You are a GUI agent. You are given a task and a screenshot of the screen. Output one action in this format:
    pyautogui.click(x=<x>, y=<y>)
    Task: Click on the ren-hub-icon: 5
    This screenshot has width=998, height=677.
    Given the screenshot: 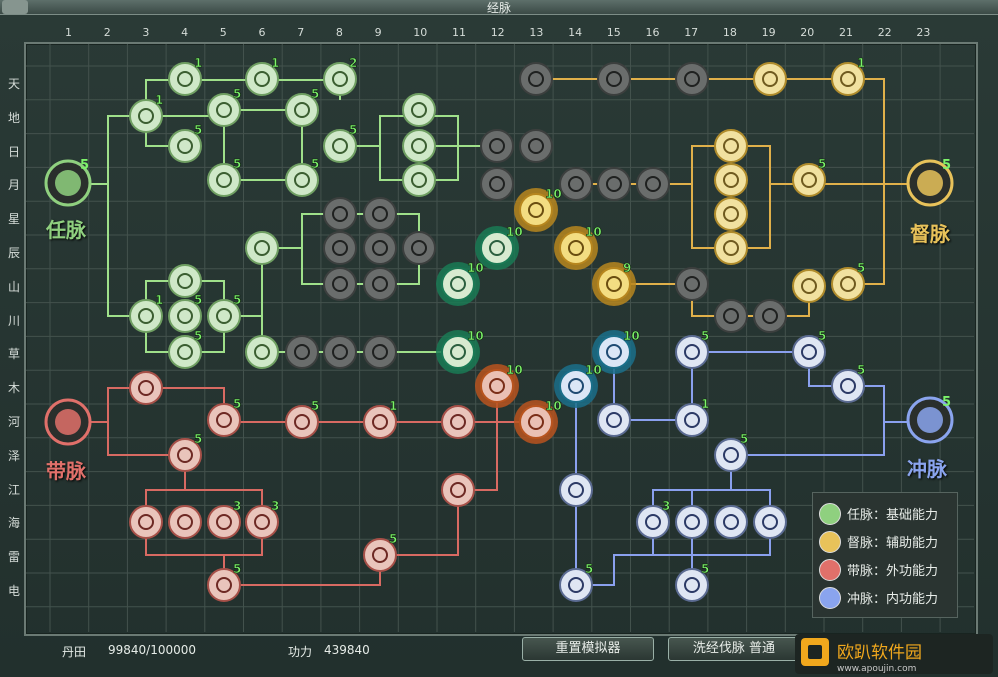 What is the action you would take?
    pyautogui.click(x=68, y=182)
    